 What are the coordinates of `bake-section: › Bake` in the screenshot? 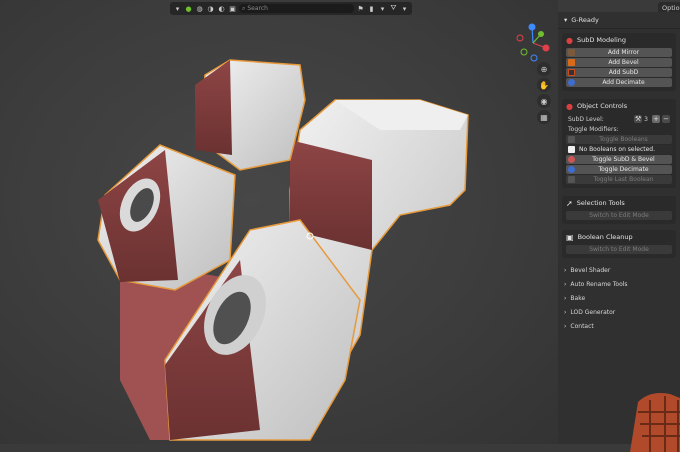 It's located at (619, 298).